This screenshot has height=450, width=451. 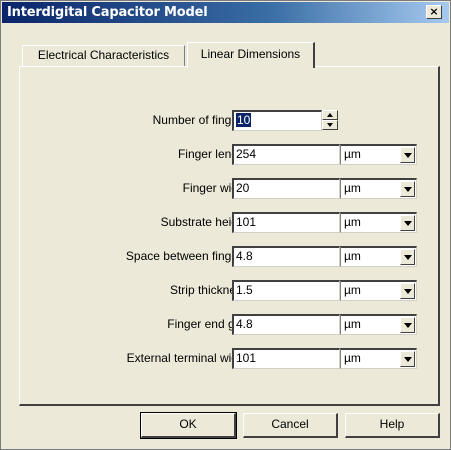 I want to click on field-row-finger-width: Finger width 20 µm, so click(x=230, y=189).